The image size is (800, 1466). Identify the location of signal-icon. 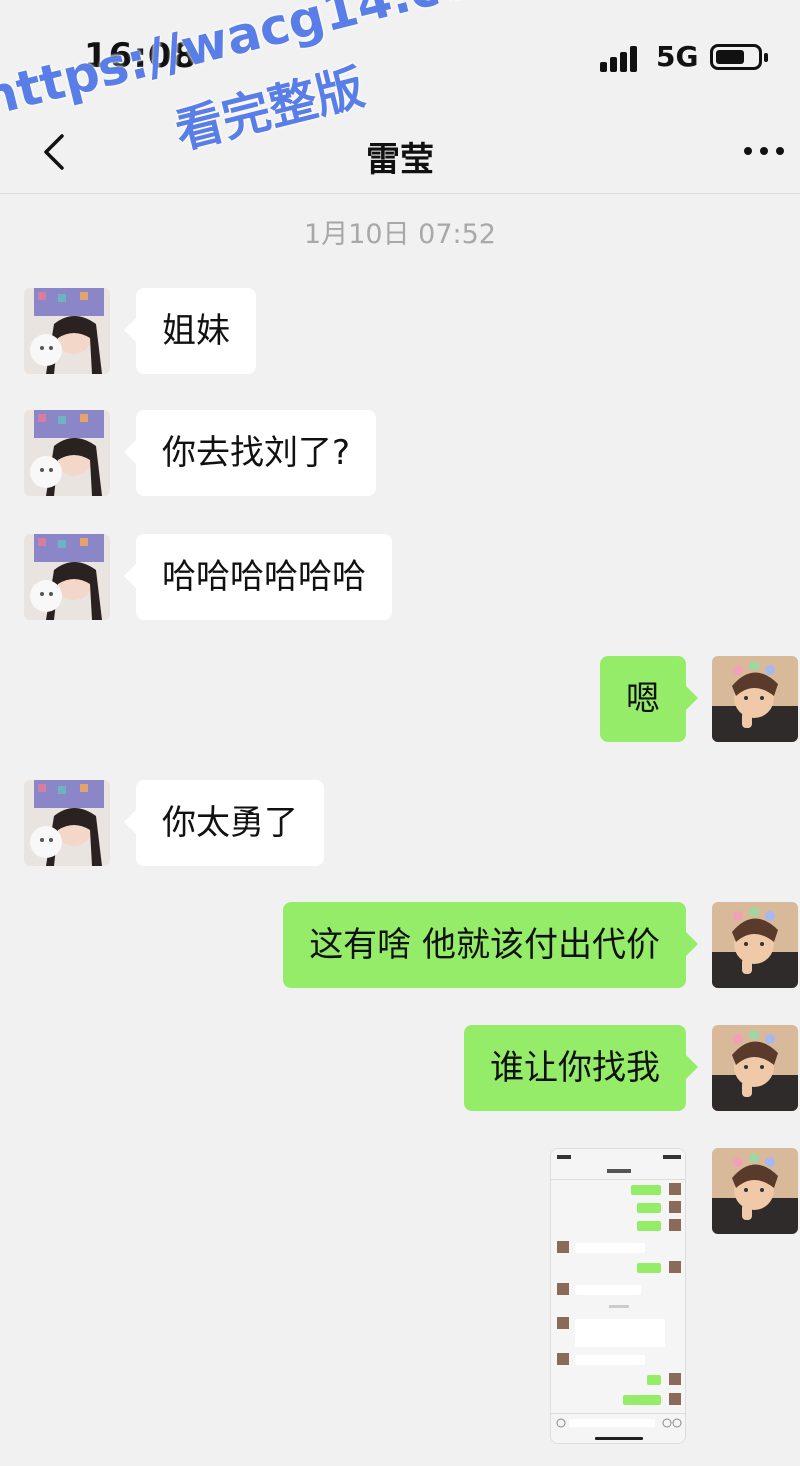
(622, 58).